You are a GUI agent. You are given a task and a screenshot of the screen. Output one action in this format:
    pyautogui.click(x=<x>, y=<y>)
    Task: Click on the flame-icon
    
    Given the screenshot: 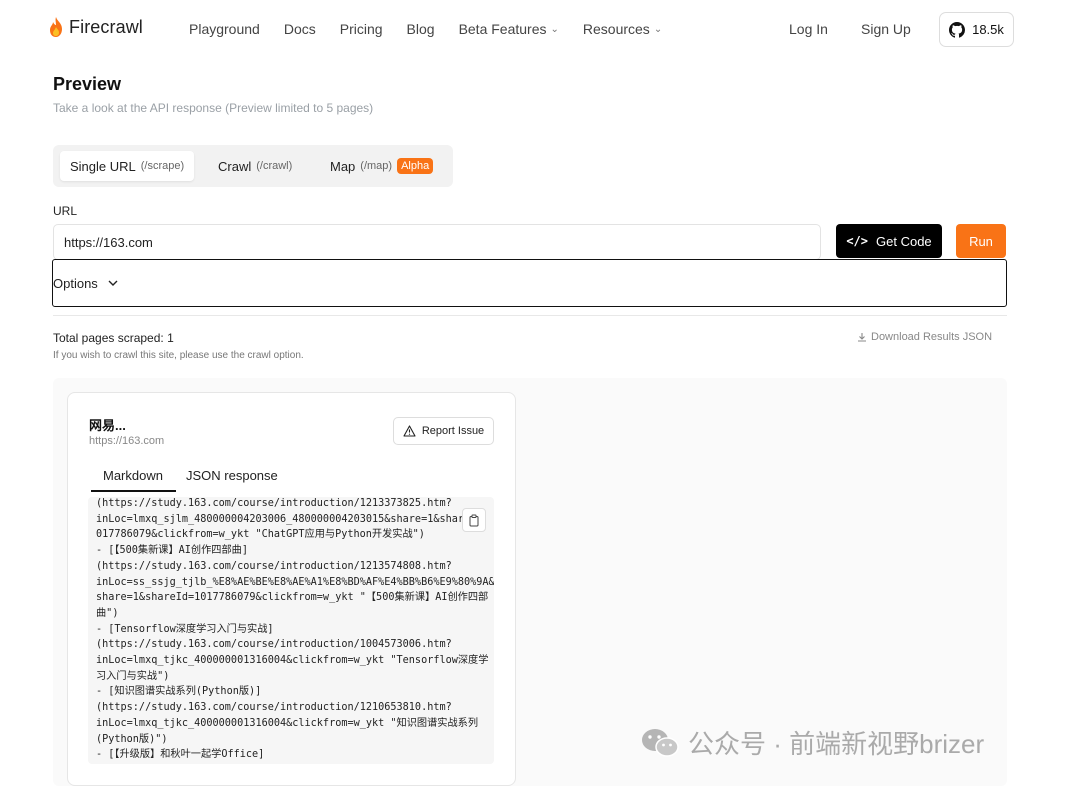 What is the action you would take?
    pyautogui.click(x=56, y=27)
    